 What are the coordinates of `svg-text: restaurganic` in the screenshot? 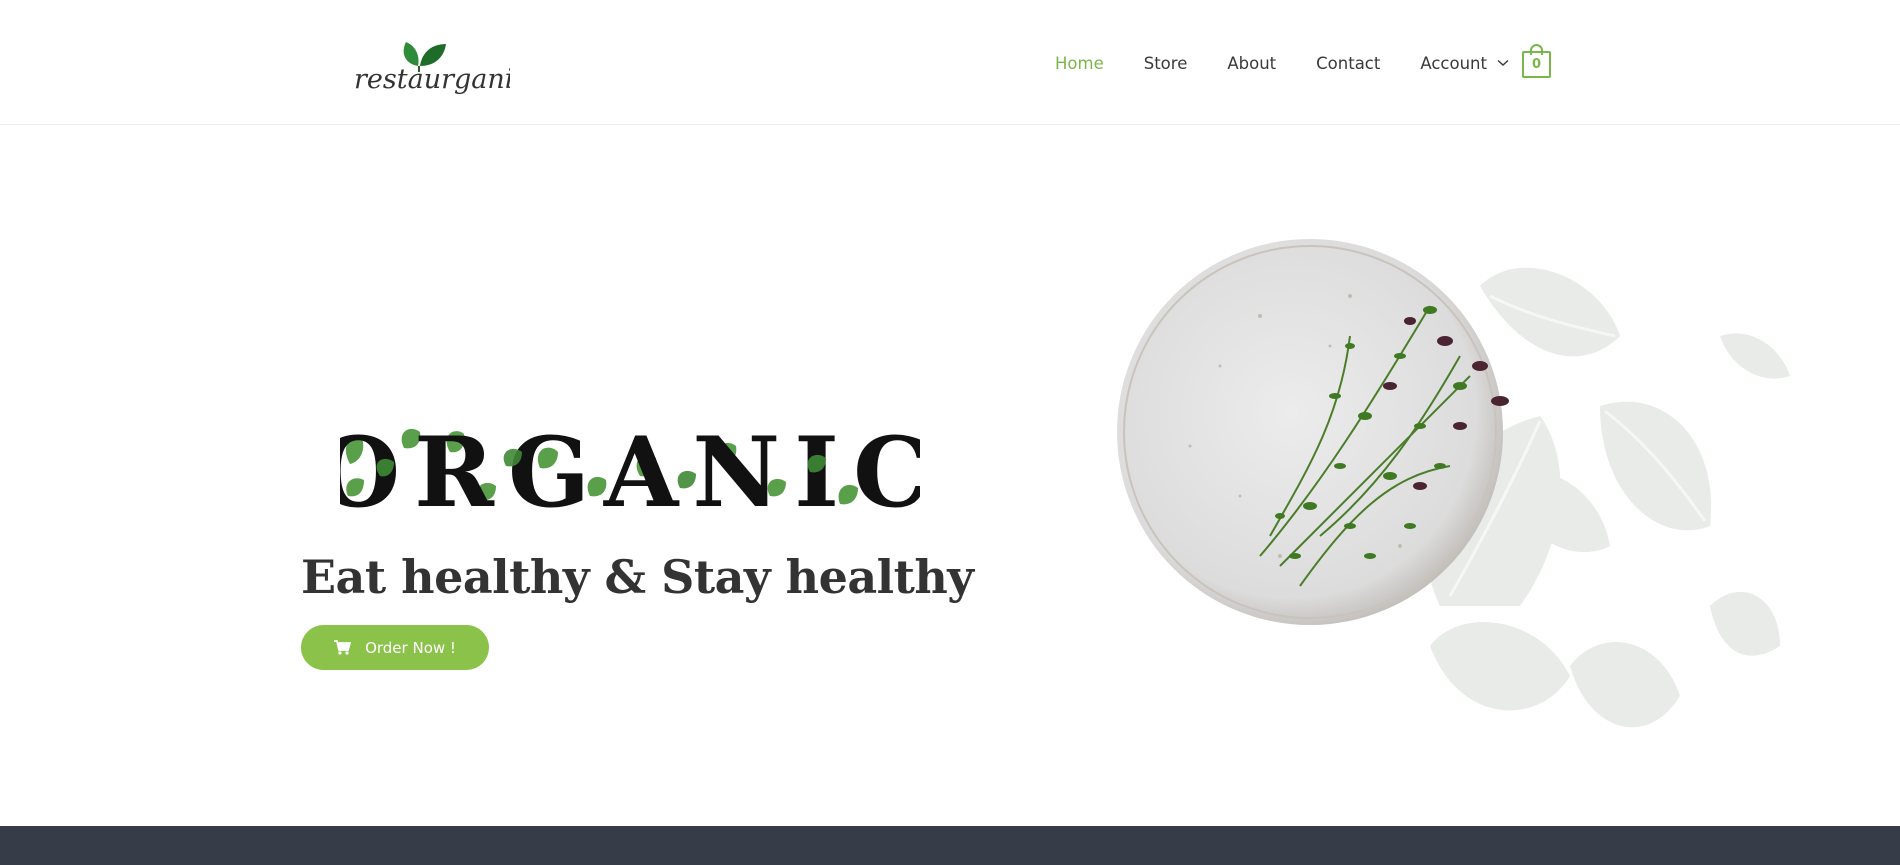 It's located at (432, 79).